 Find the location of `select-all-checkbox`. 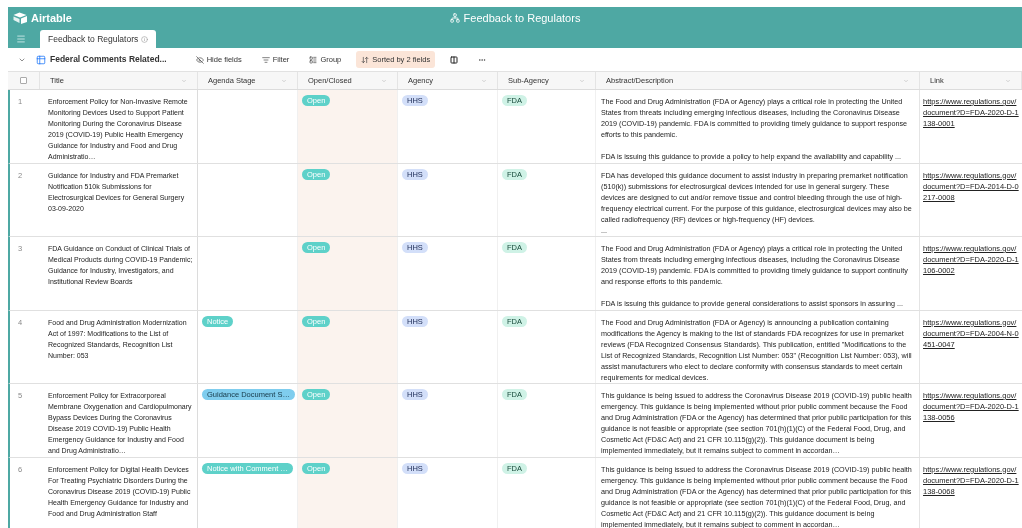

select-all-checkbox is located at coordinates (23, 80).